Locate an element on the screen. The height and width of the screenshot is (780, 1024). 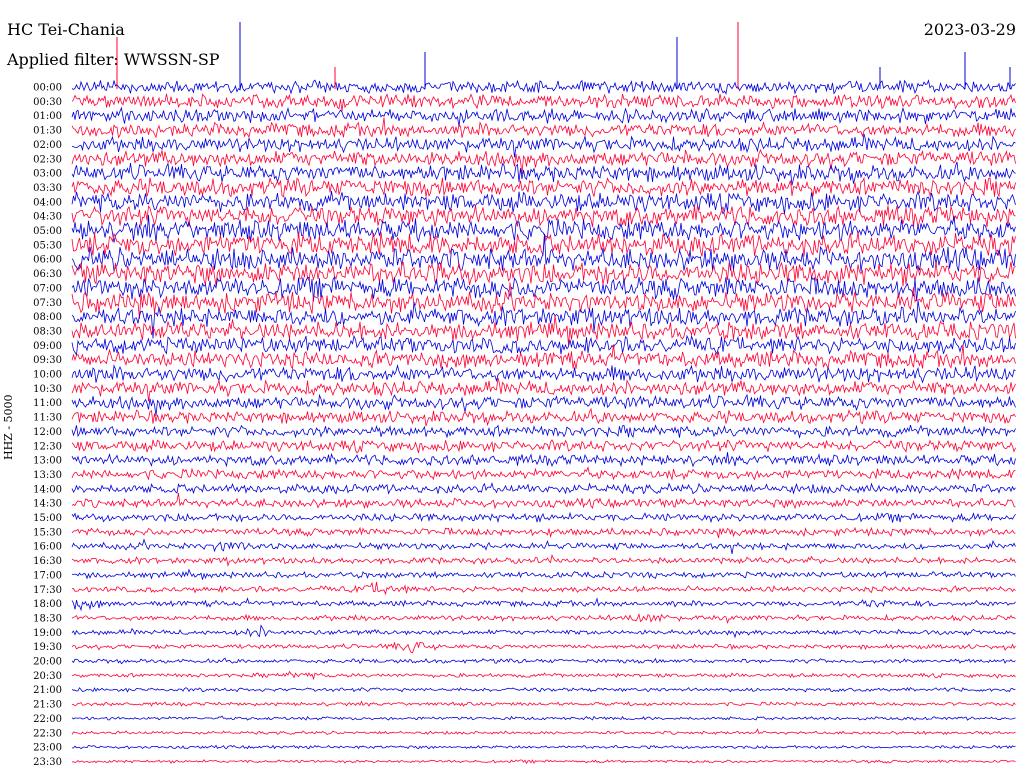
row-time-label: 14:00 is located at coordinates (47, 489).